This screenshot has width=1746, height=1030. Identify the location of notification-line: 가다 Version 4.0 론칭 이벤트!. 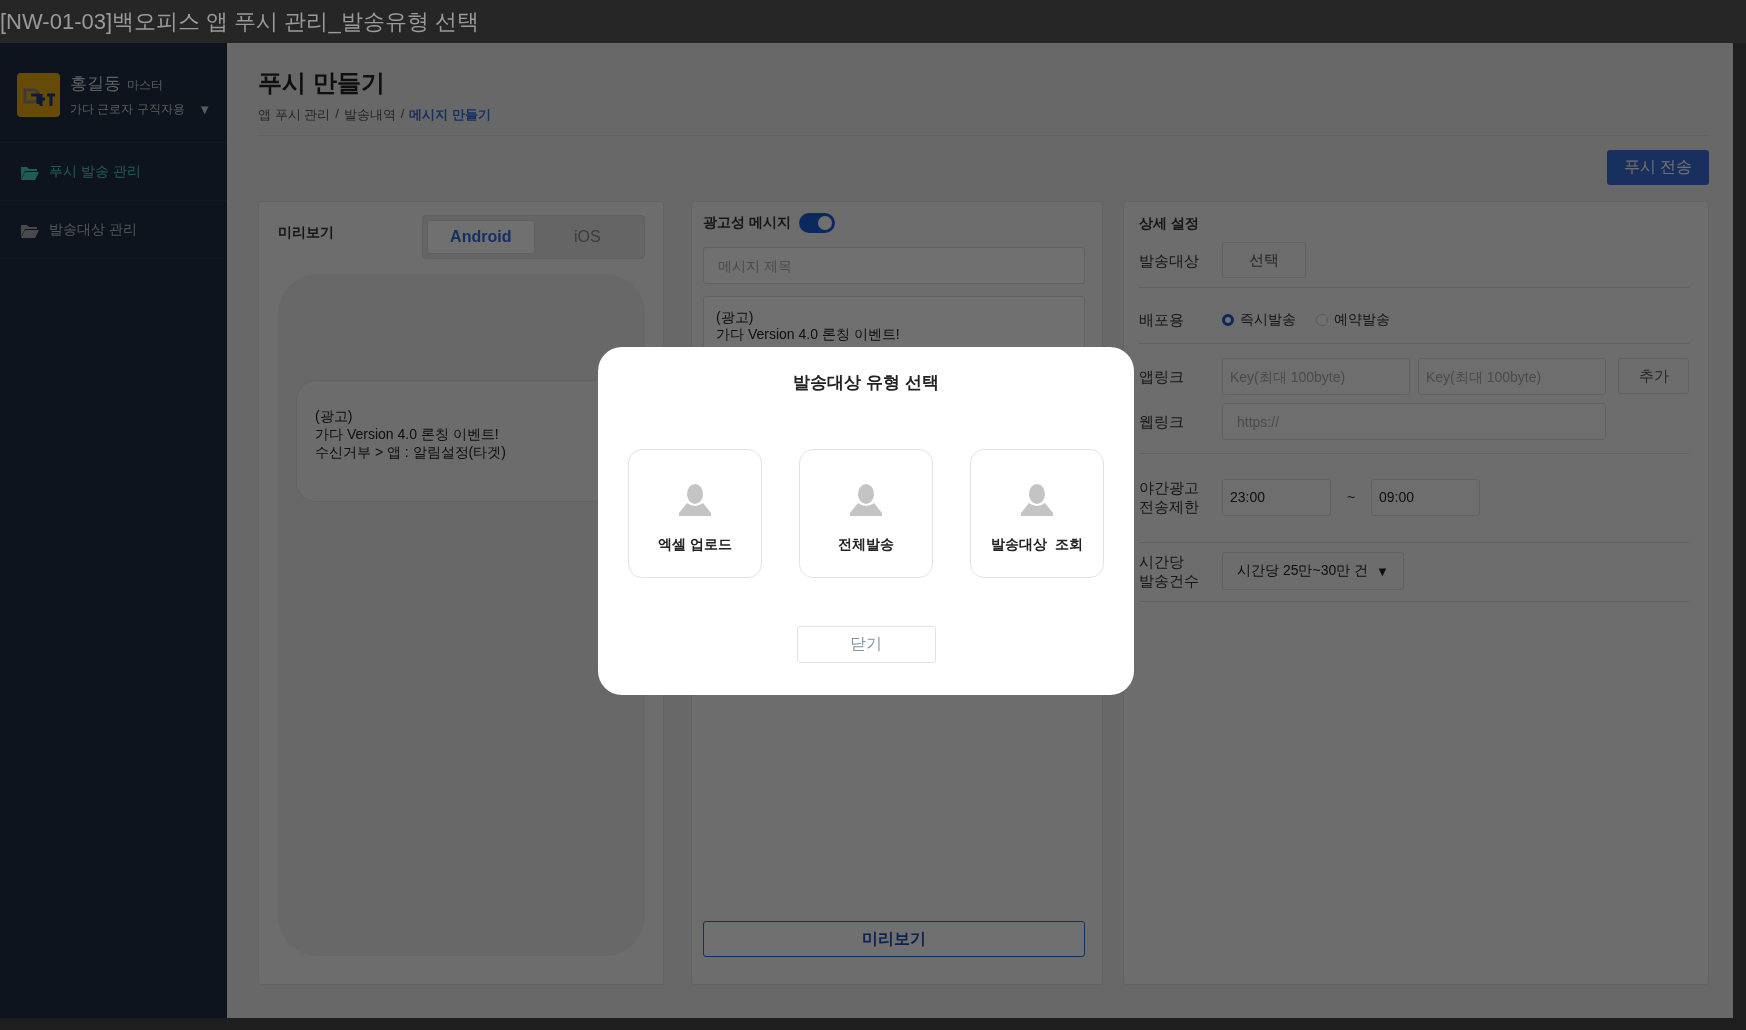
(407, 434).